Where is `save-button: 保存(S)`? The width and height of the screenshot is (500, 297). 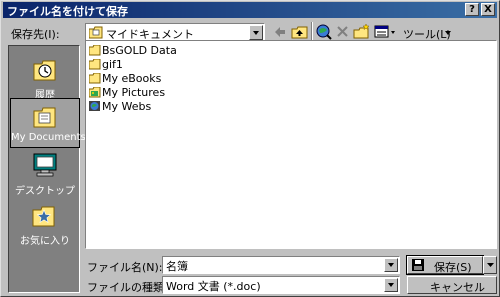
save-button: 保存(S) is located at coordinates (445, 265).